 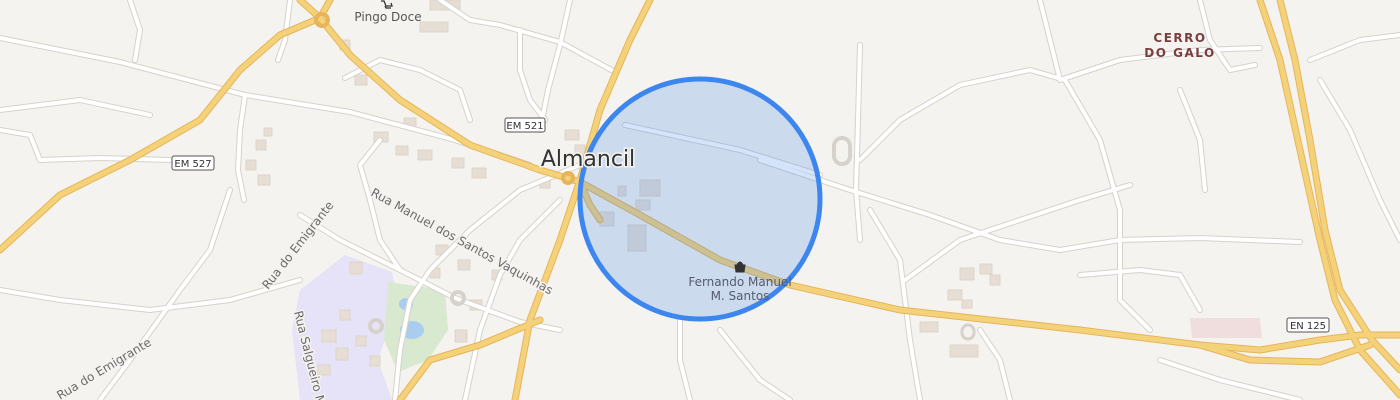 I want to click on supermarket-poi: Pingo Doce, so click(x=388, y=12).